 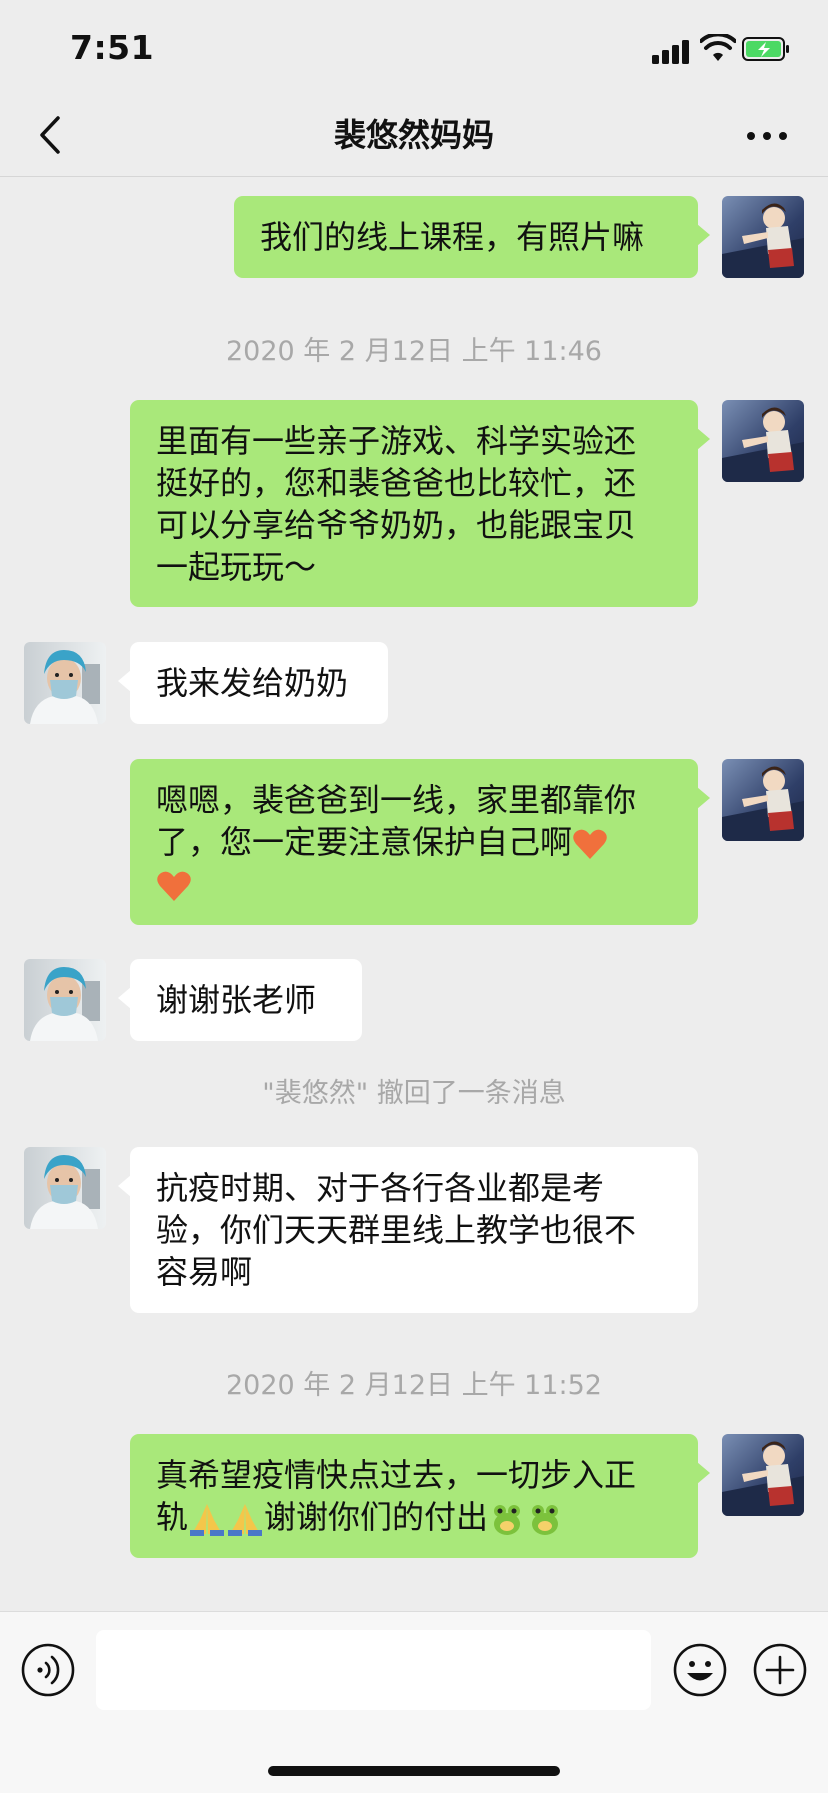 I want to click on message-line: 轨 谢谢你们的付出, so click(x=414, y=1517).